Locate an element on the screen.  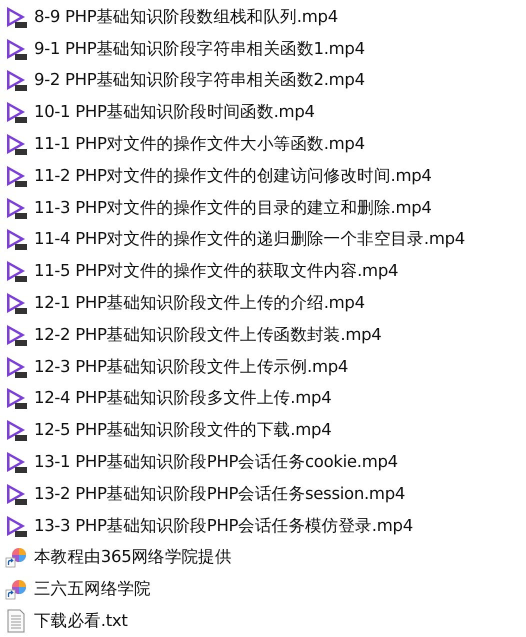
file-name: 下载必看.txt is located at coordinates (81, 621).